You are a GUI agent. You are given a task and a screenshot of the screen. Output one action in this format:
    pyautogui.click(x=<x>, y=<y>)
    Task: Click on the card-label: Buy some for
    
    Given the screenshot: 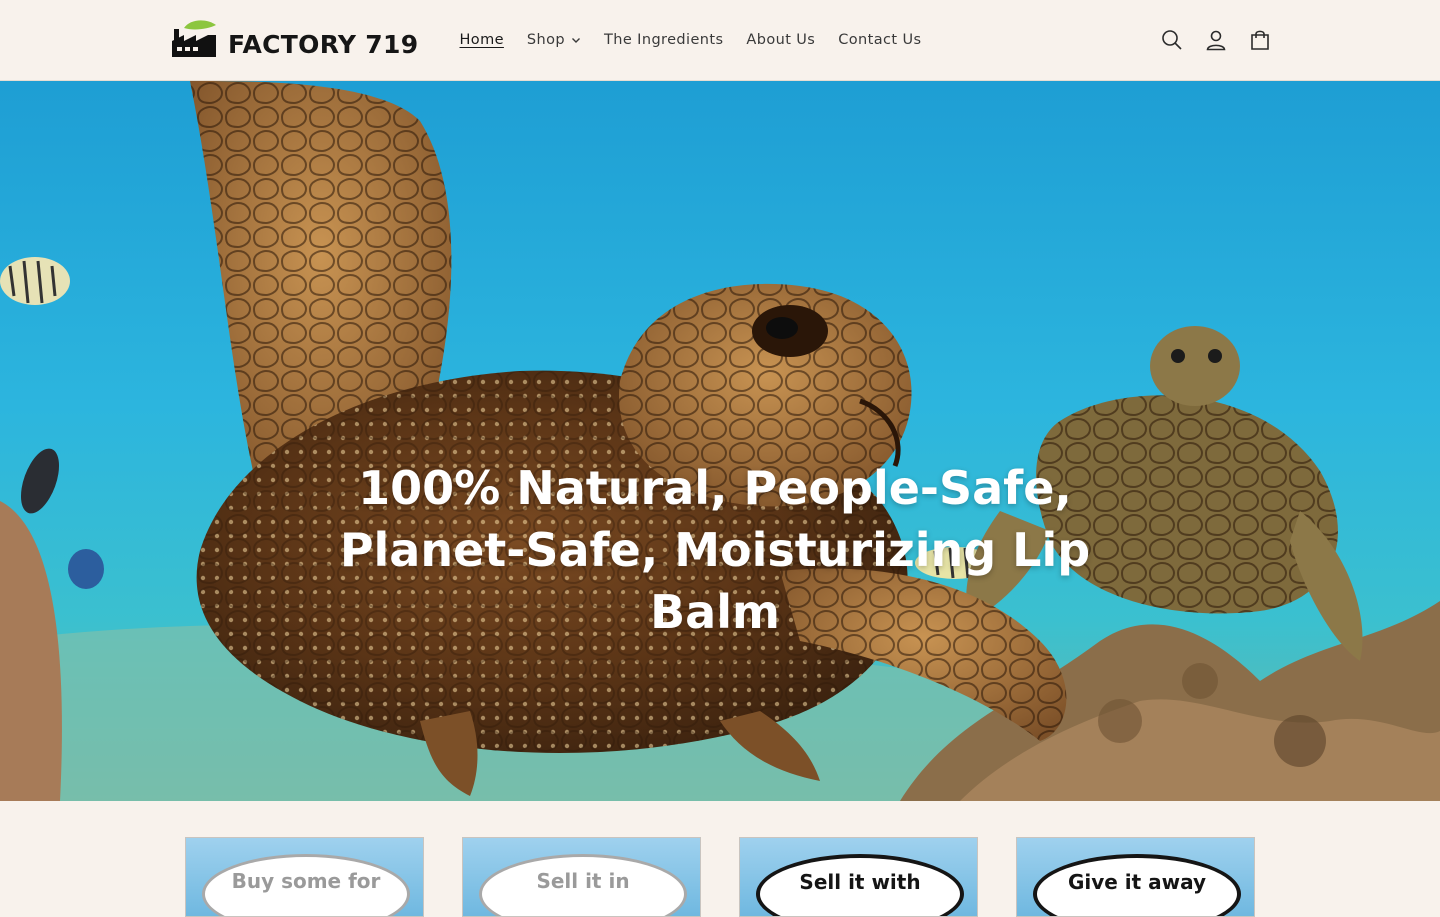 What is the action you would take?
    pyautogui.click(x=306, y=881)
    